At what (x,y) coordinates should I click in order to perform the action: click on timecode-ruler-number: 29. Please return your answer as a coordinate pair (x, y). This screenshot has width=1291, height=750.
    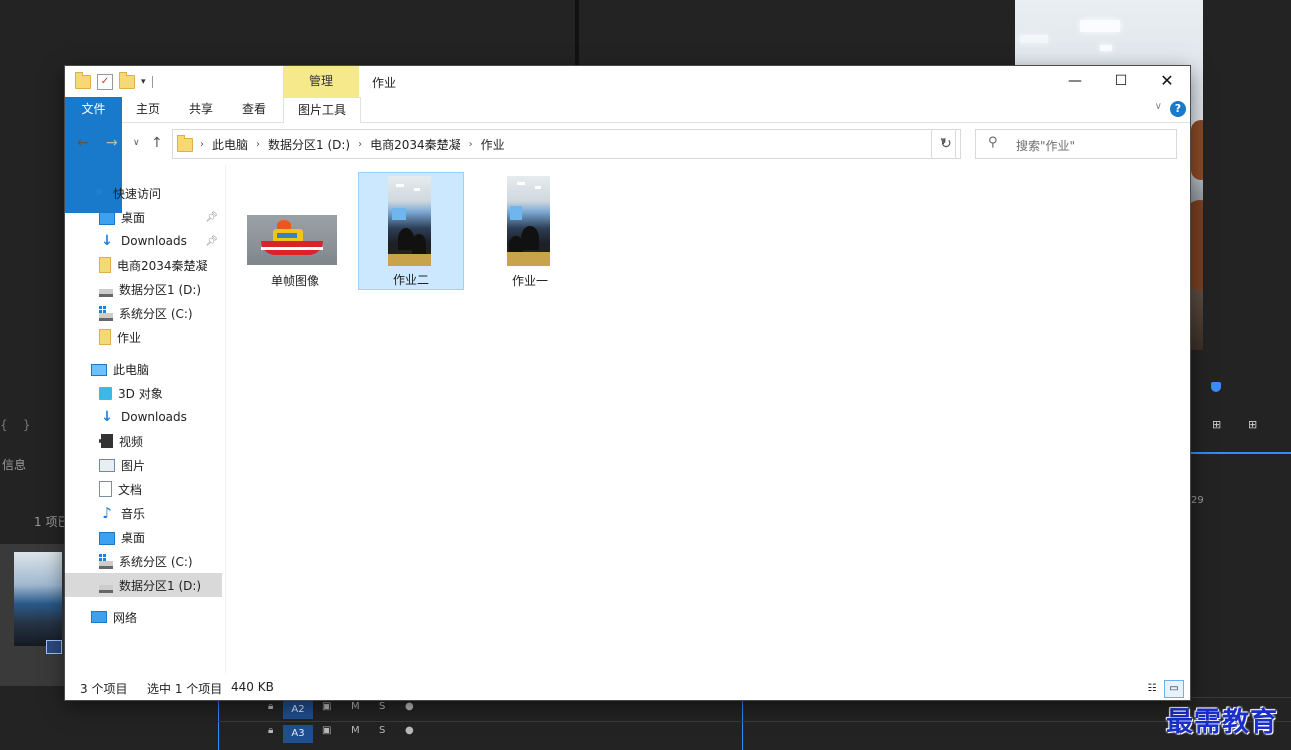
    Looking at the image, I should click on (1197, 500).